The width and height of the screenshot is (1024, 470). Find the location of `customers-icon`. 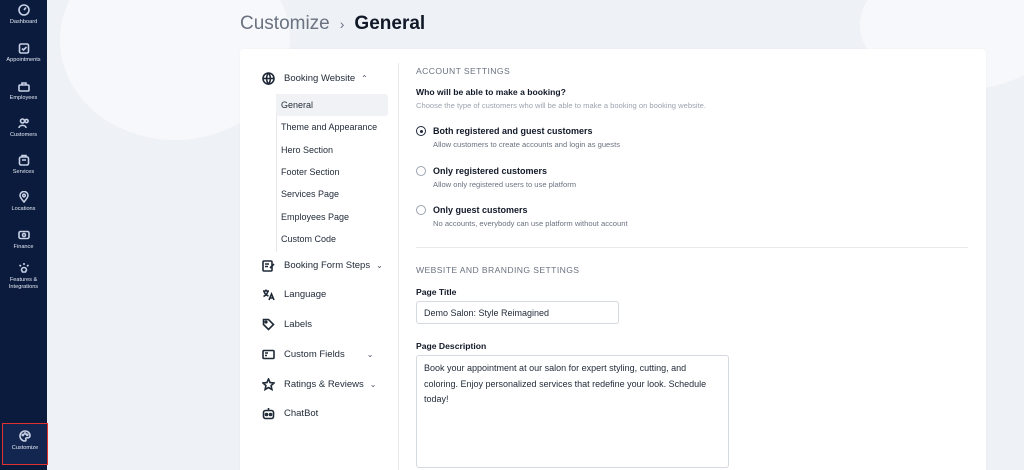

customers-icon is located at coordinates (23, 123).